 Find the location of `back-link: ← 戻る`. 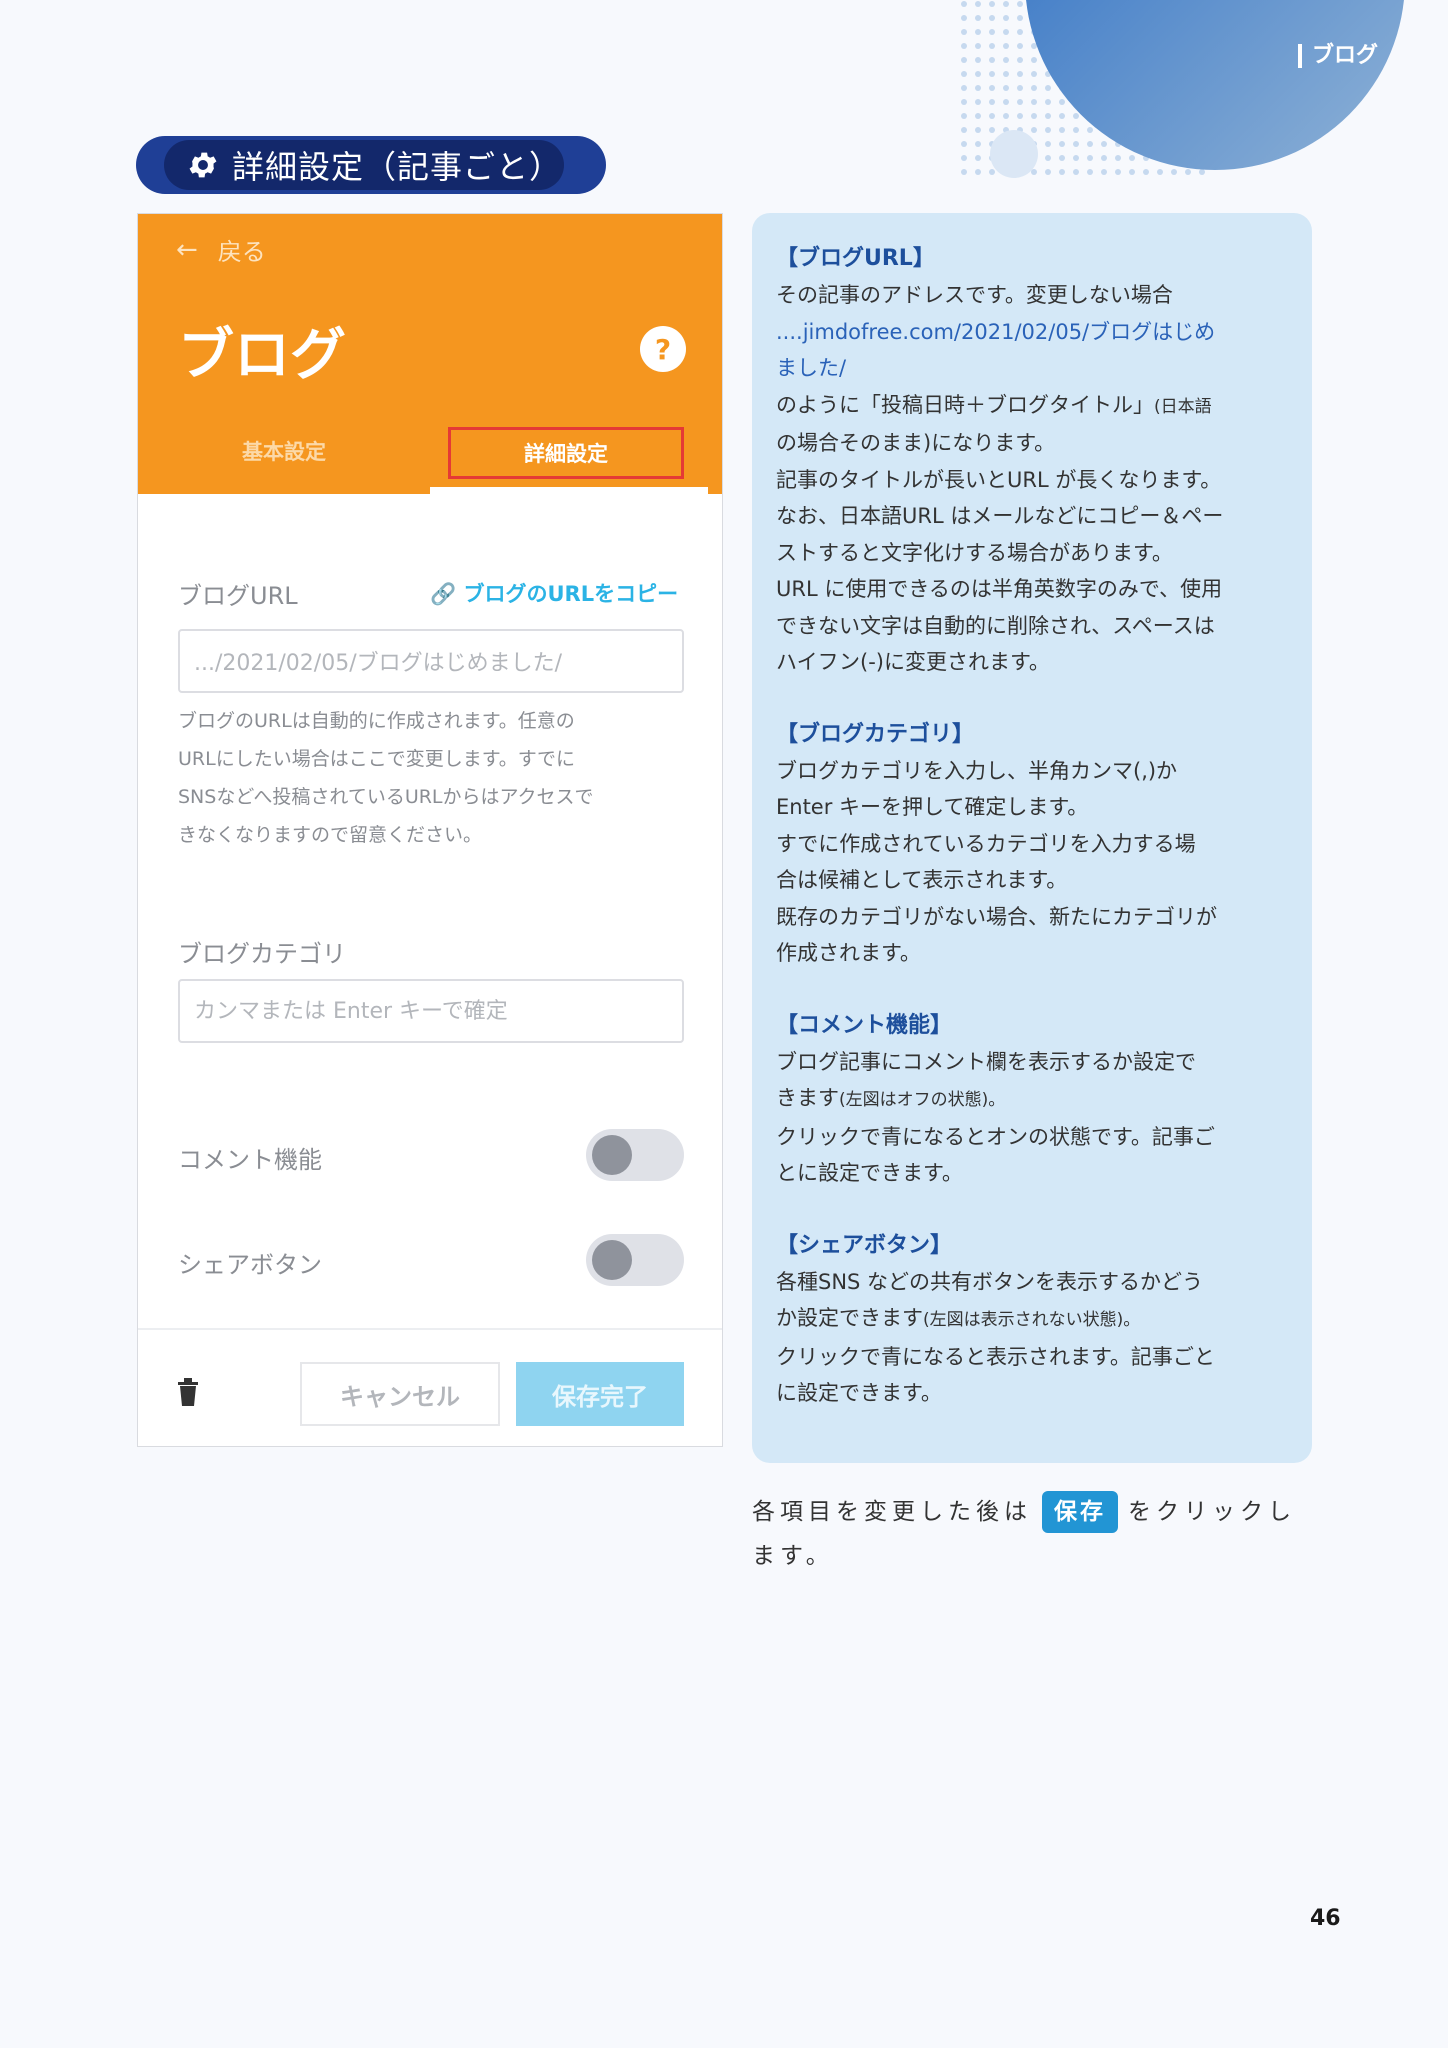

back-link: ← 戻る is located at coordinates (221, 249).